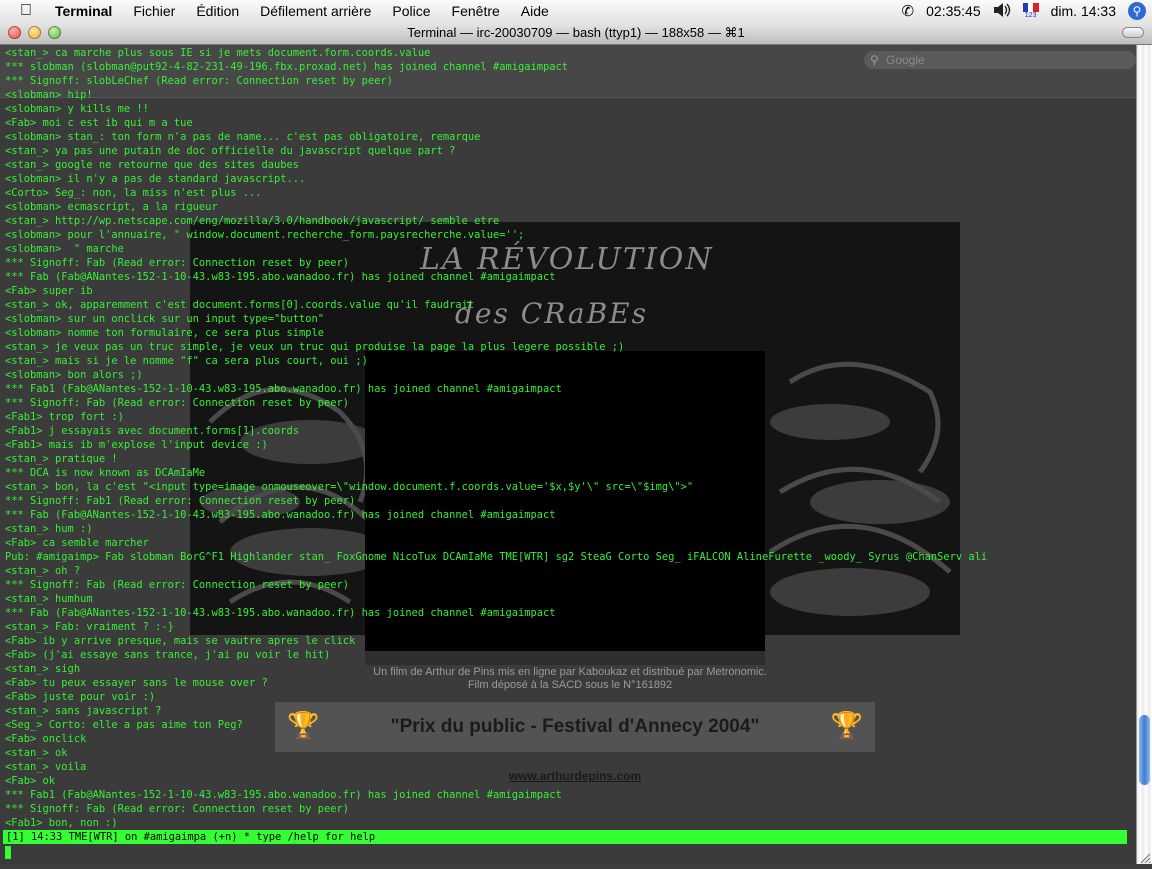 This screenshot has width=1152, height=869. Describe the element at coordinates (105, 473) in the screenshot. I see `terminal-line: *** DCA is now known as DCAmIaMe` at that location.